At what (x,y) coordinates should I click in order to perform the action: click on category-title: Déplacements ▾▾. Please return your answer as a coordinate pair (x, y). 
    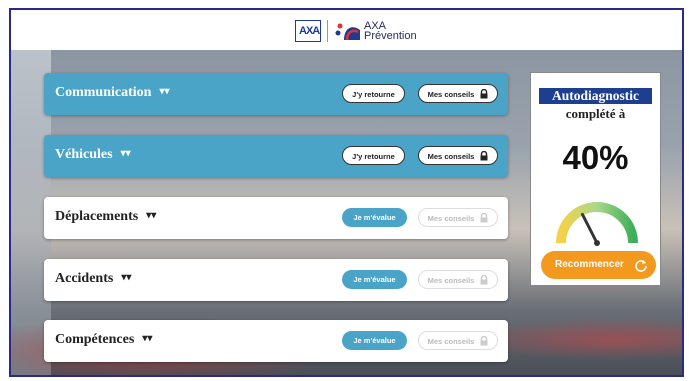
    Looking at the image, I should click on (105, 217).